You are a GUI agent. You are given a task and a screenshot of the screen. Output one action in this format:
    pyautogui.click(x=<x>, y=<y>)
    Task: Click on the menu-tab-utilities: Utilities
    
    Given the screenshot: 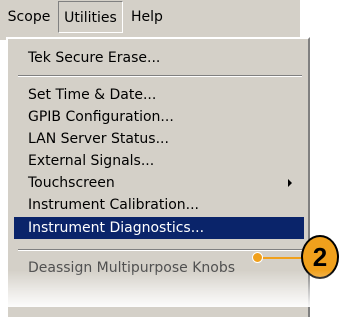 What is the action you would take?
    pyautogui.click(x=90, y=17)
    